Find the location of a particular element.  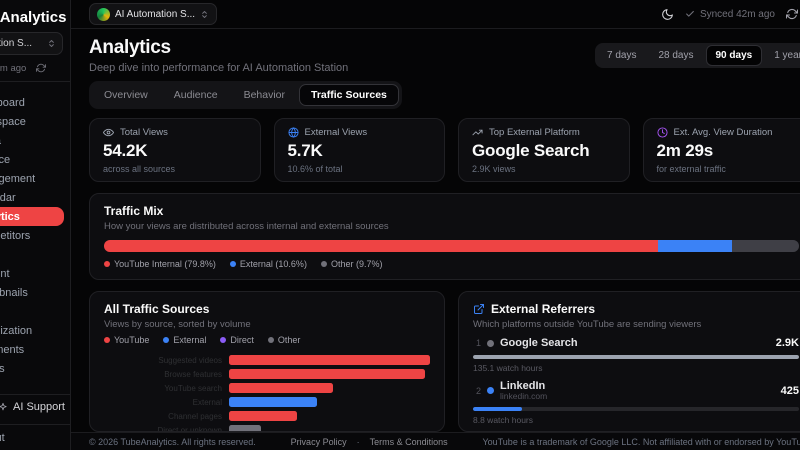

stat-value: Google Search is located at coordinates (531, 150).